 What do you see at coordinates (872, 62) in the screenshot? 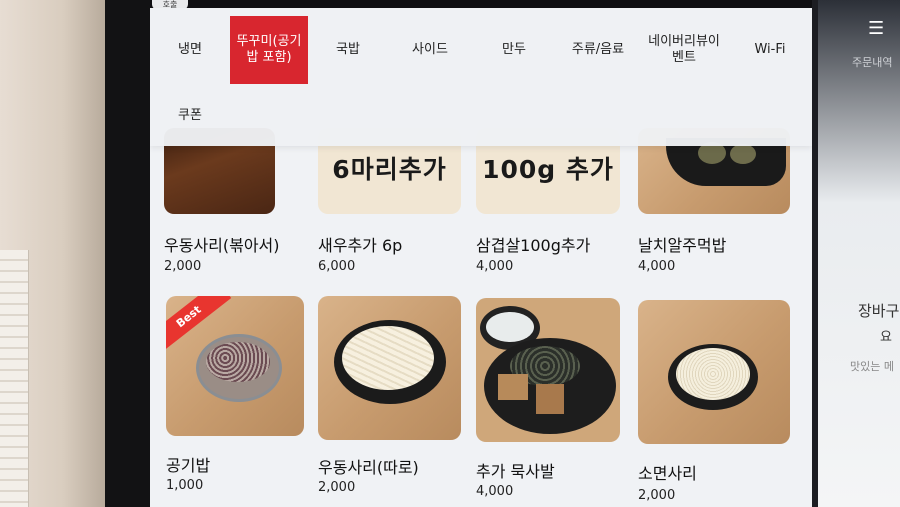
I see `order-history-label: 주문내역` at bounding box center [872, 62].